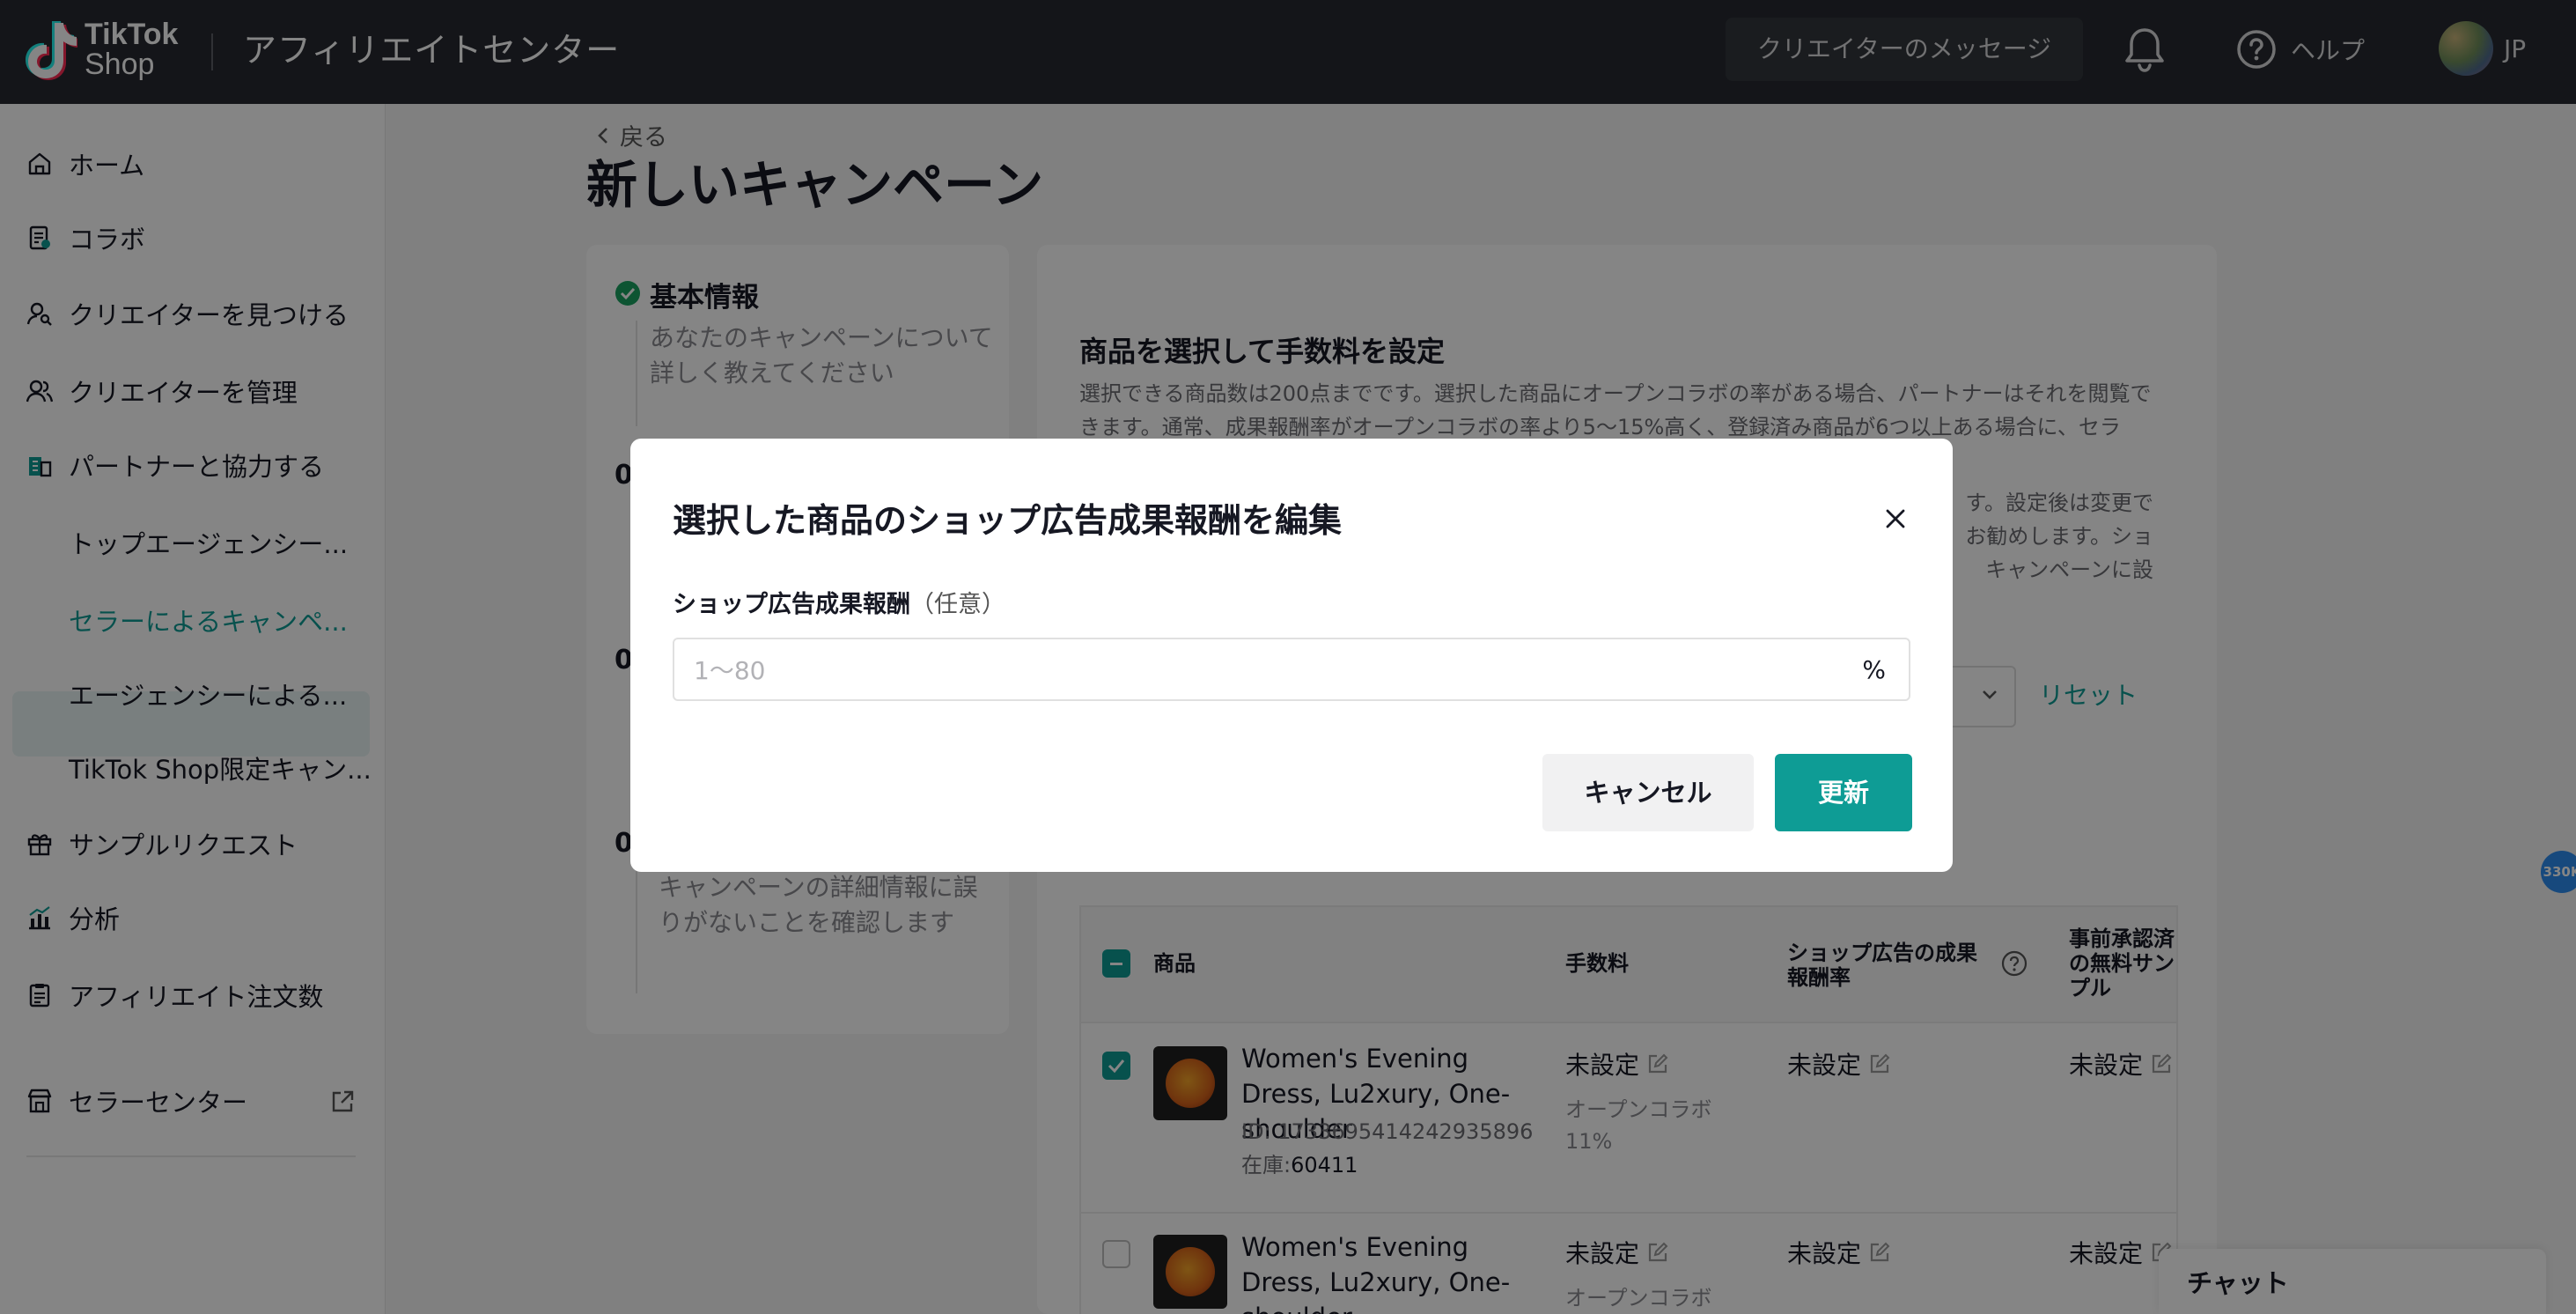  Describe the element at coordinates (1648, 793) in the screenshot. I see `cancel-button: キャンセル` at that location.